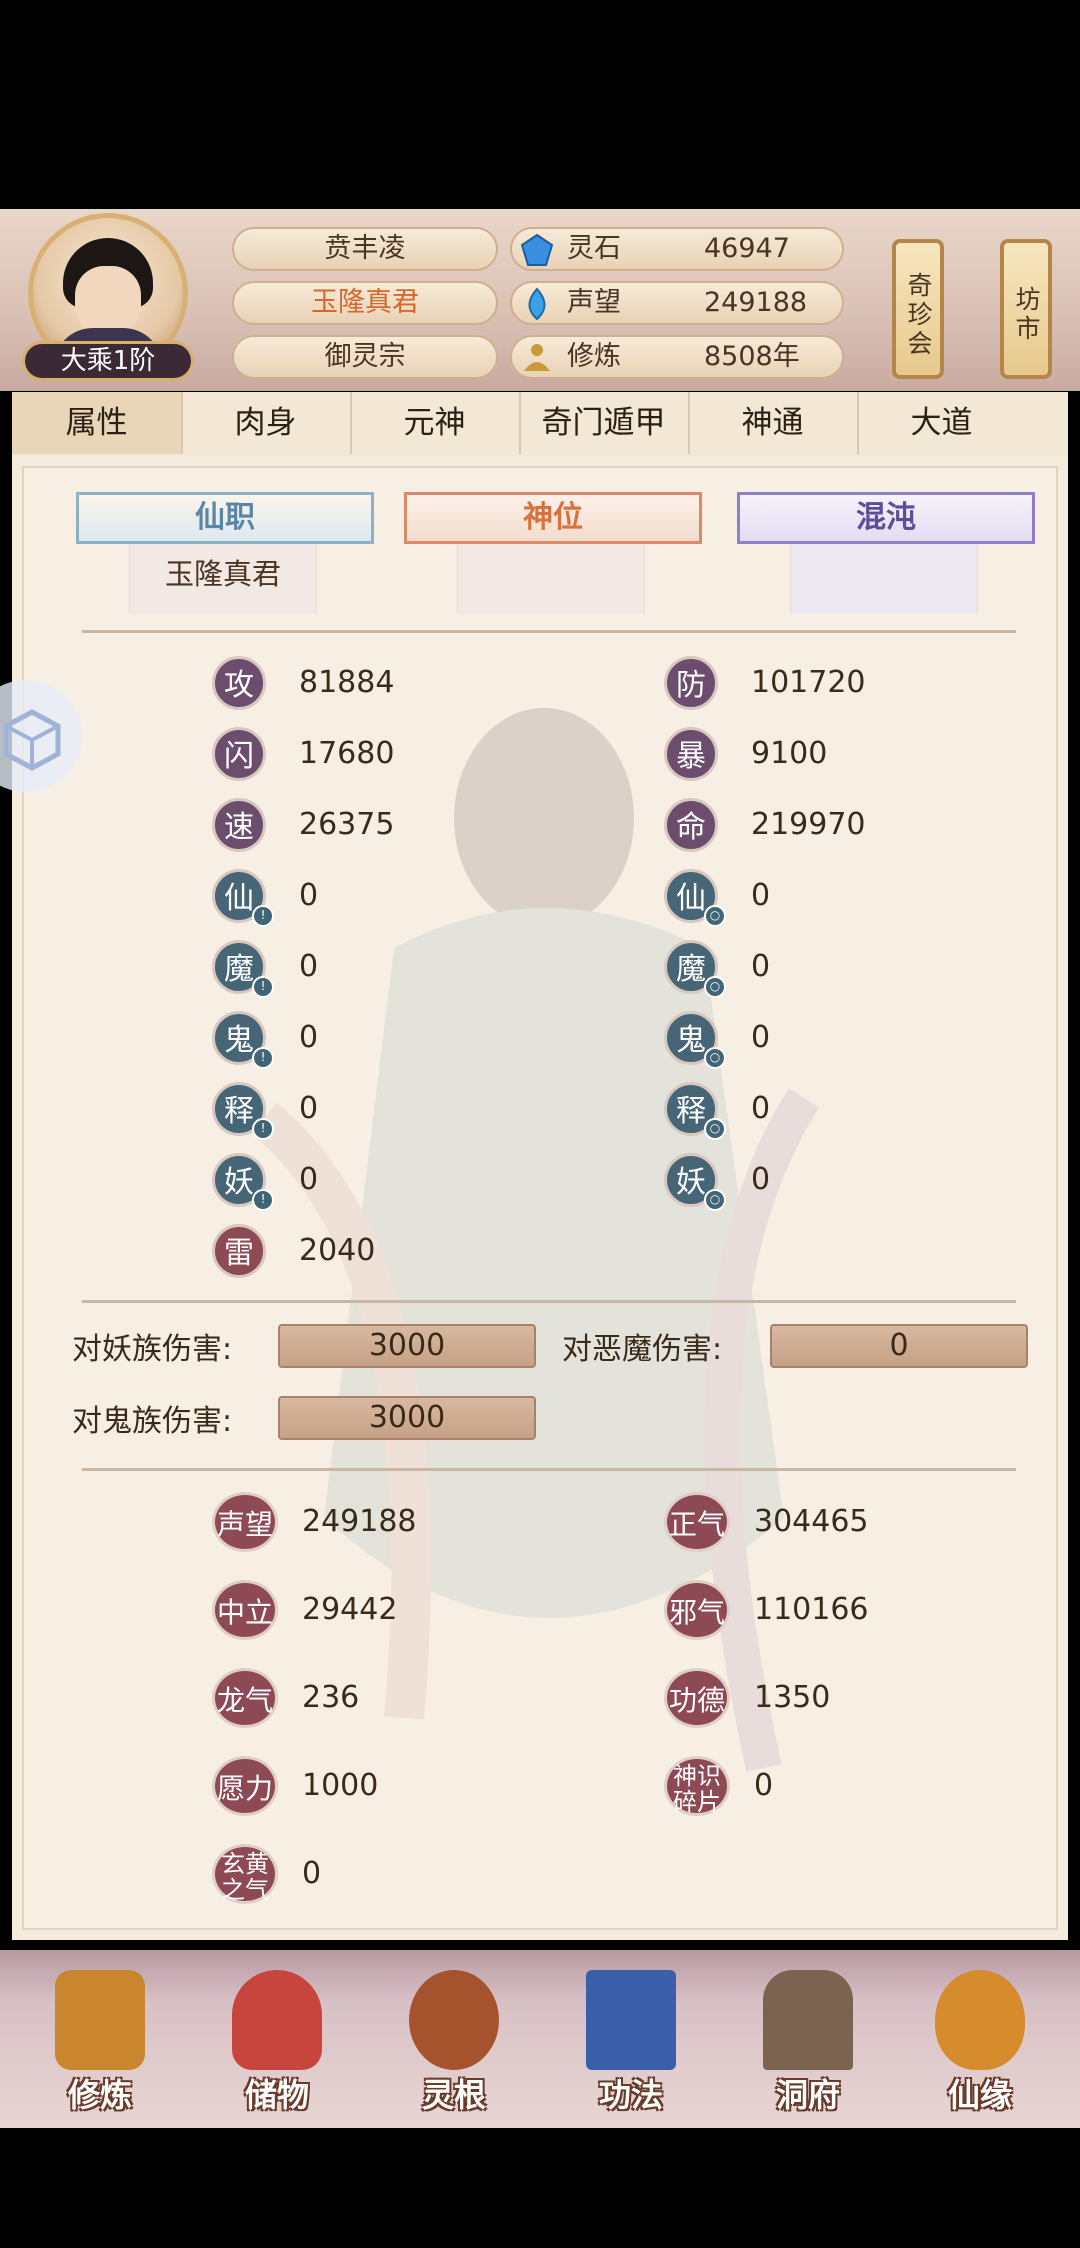 The width and height of the screenshot is (1080, 2248). Describe the element at coordinates (756, 302) in the screenshot. I see `resource-value: 249188` at that location.